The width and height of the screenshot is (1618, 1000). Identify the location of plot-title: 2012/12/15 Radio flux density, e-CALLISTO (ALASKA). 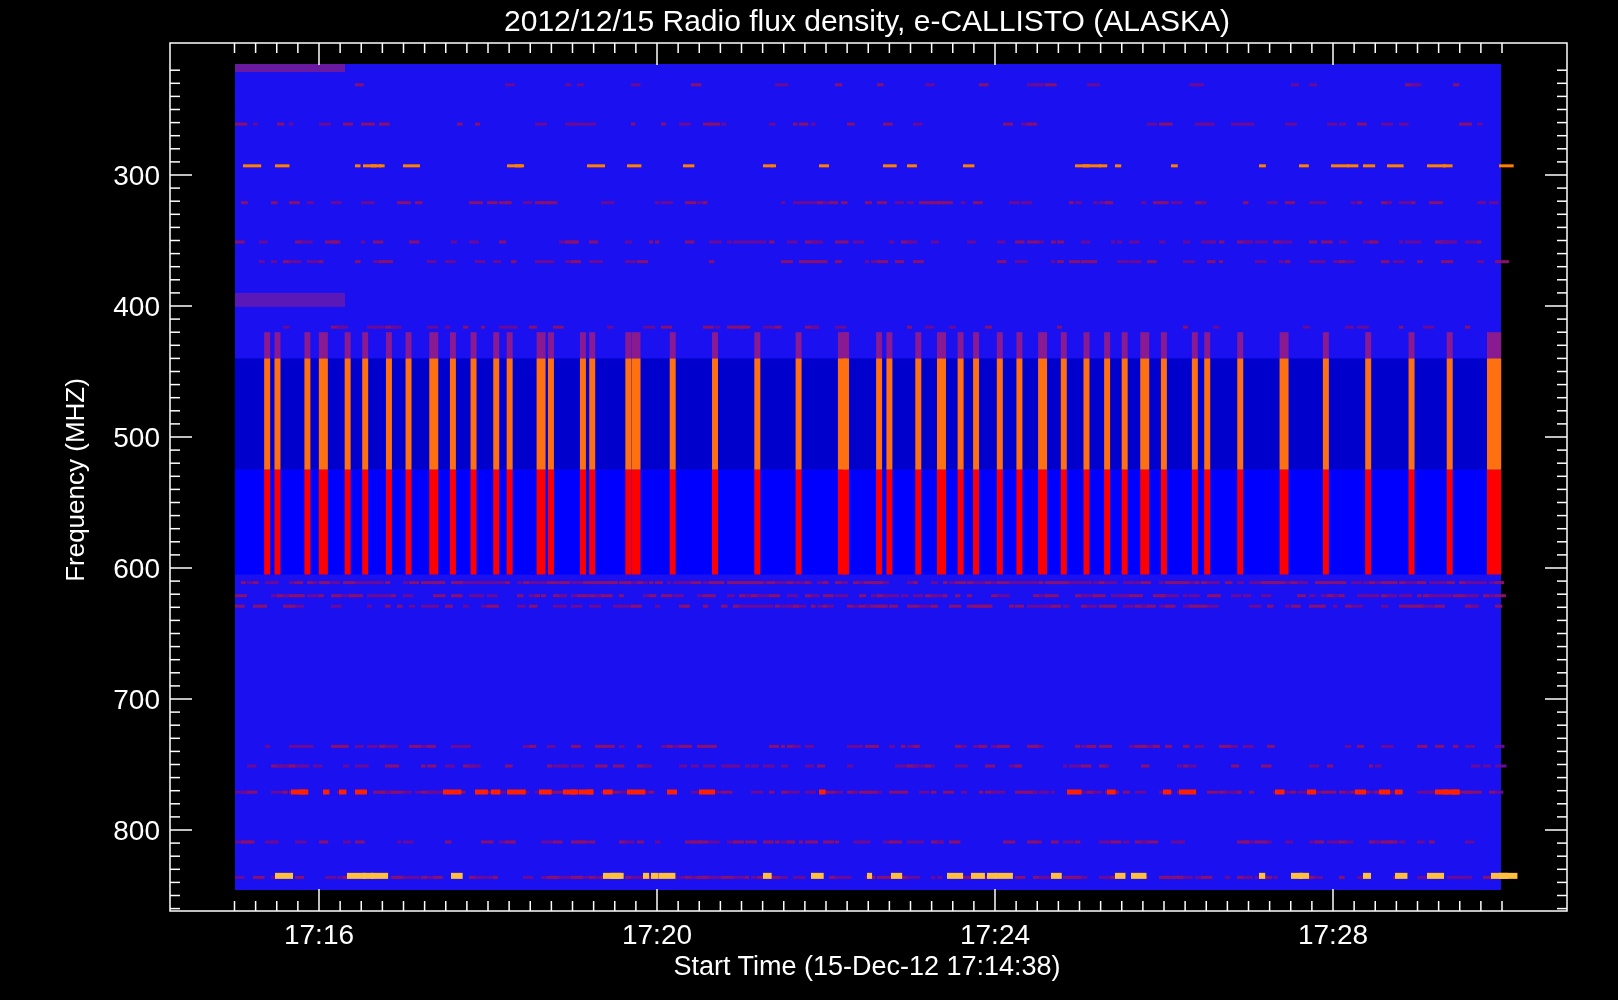
(867, 20).